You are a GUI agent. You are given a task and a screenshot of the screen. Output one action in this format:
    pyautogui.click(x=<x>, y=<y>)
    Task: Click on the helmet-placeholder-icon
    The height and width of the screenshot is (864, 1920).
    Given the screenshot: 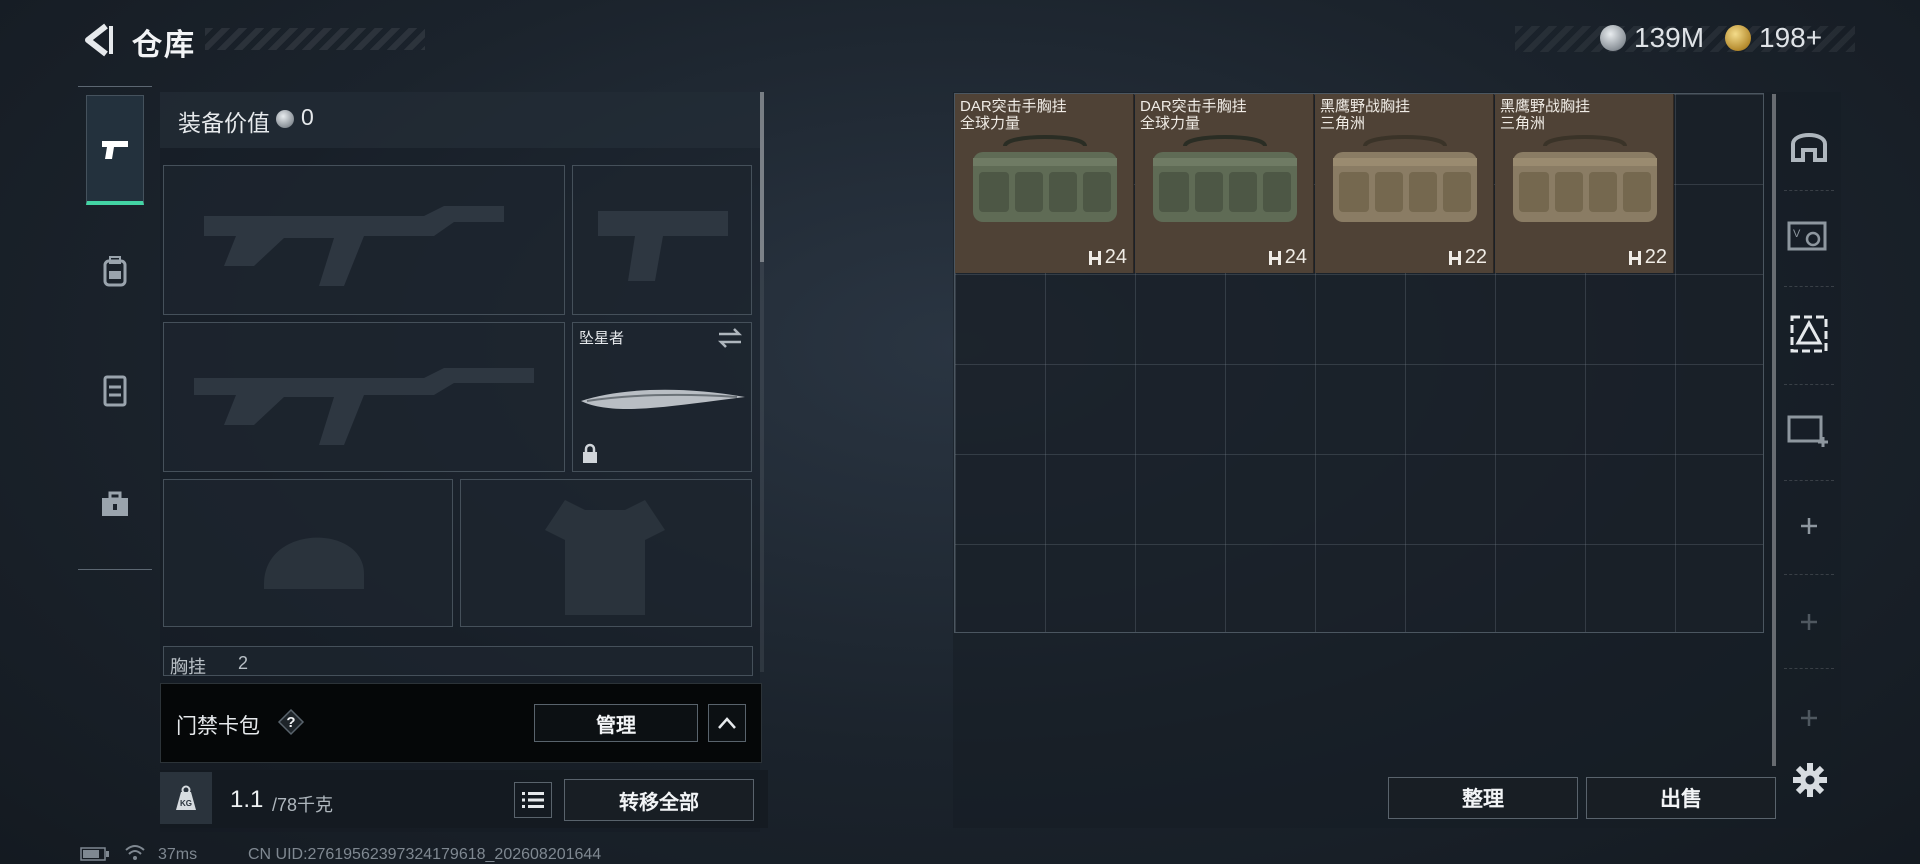 What is the action you would take?
    pyautogui.click(x=314, y=563)
    